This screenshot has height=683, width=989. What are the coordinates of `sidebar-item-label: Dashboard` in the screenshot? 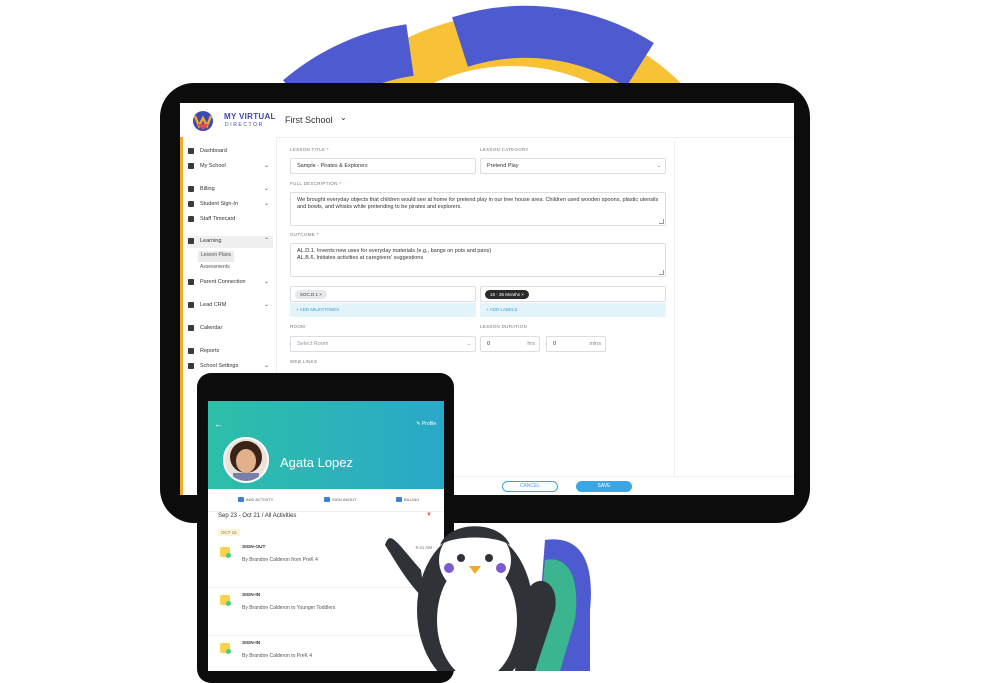 It's located at (213, 151).